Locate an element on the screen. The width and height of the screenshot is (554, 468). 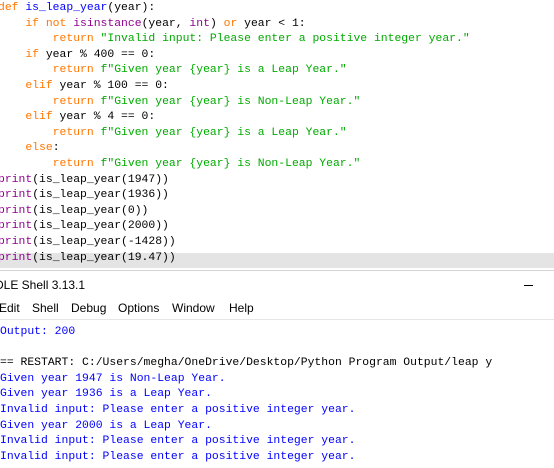
shell-line: Output: 200 is located at coordinates (38, 332).